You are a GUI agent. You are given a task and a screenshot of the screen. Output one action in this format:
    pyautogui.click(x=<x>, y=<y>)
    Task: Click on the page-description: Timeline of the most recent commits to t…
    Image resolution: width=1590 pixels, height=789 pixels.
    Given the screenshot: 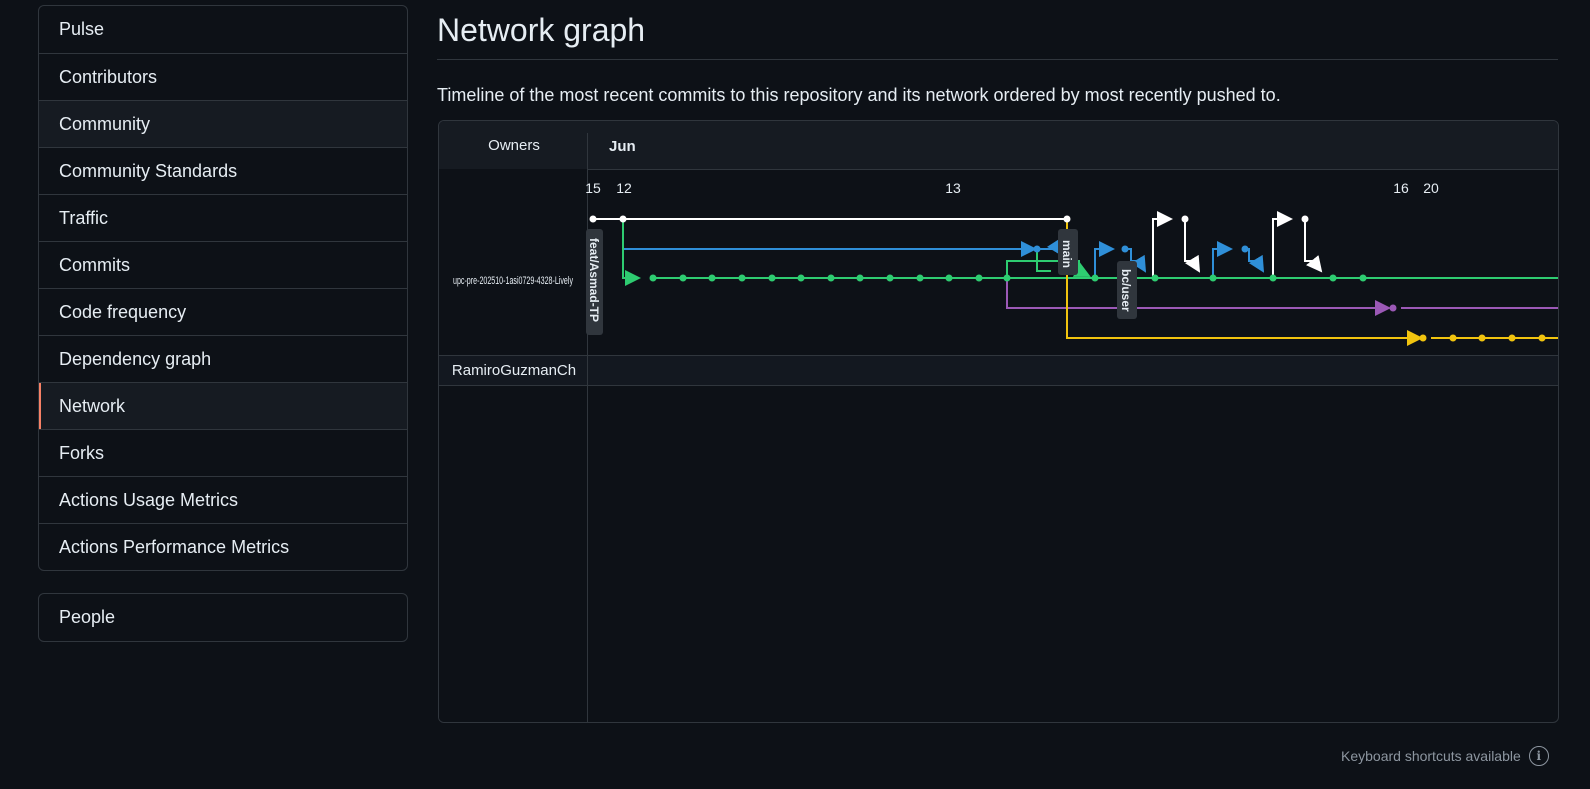 What is the action you would take?
    pyautogui.click(x=859, y=95)
    